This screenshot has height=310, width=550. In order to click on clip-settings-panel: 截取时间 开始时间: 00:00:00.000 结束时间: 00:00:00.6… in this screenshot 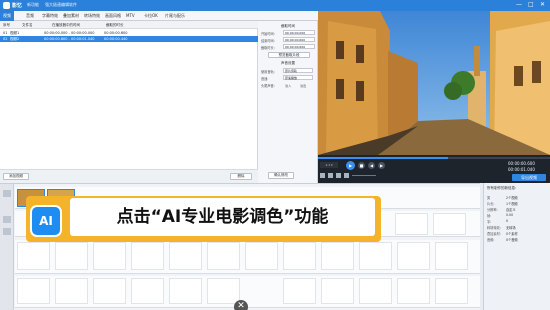, I will do `click(288, 102)`.